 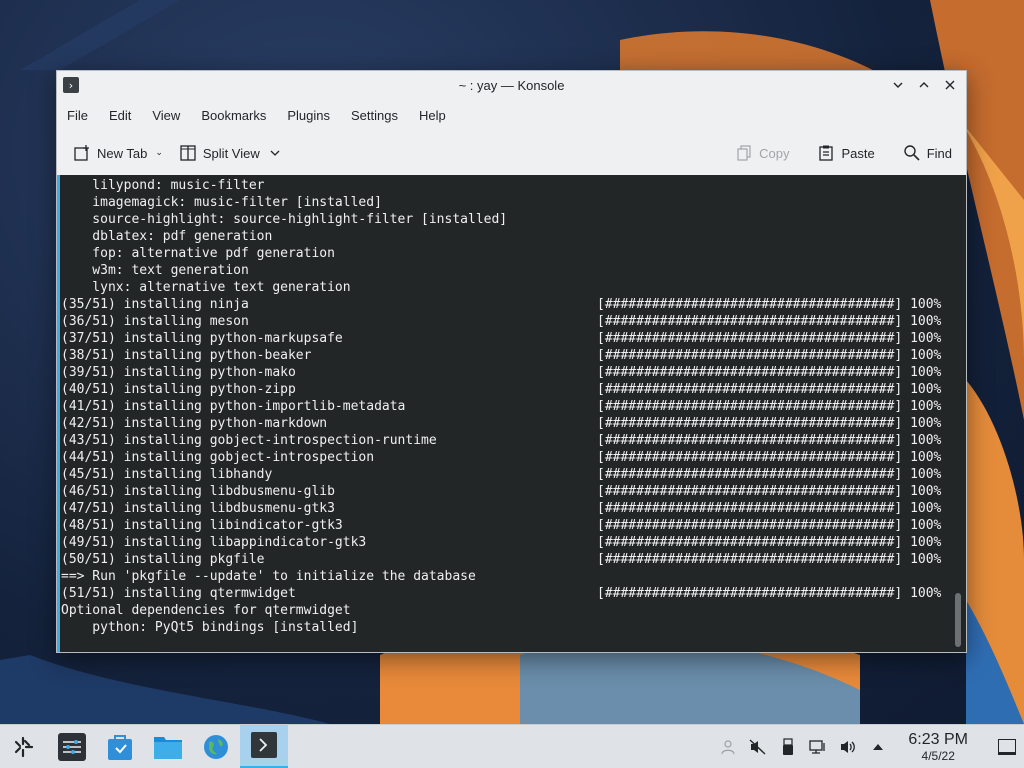 I want to click on terminal-line: lilypond: music-filter, so click(x=504, y=185).